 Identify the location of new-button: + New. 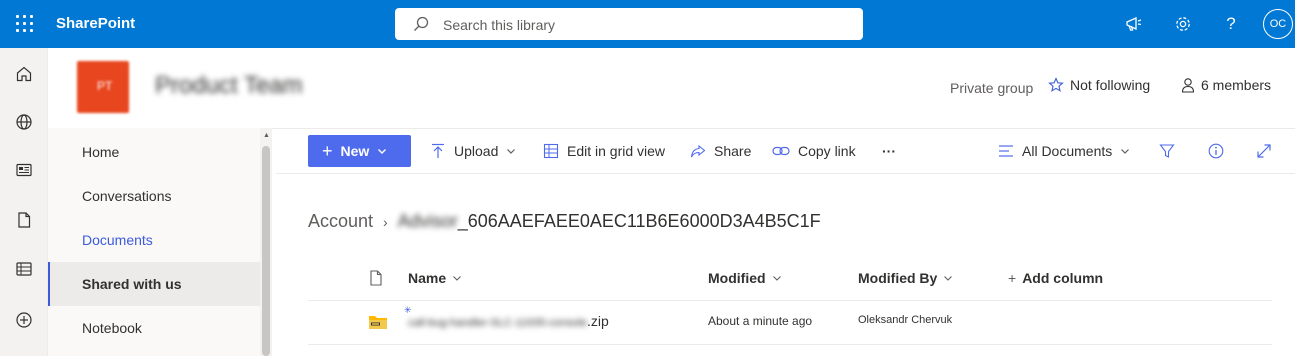
(359, 151).